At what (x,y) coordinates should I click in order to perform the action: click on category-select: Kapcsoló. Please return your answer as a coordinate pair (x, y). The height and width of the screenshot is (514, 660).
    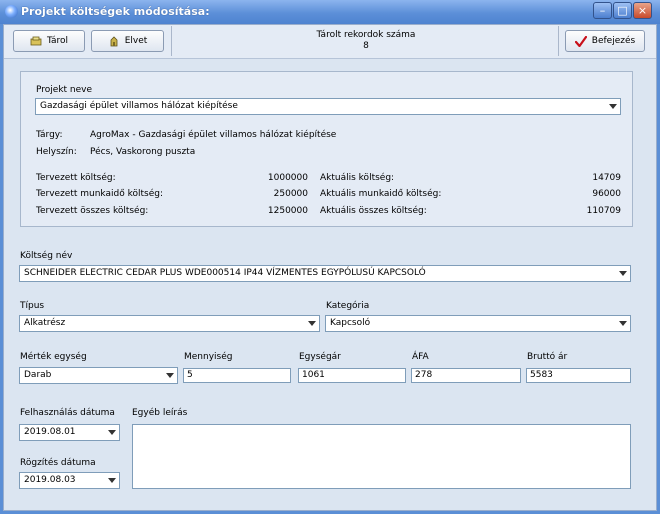
    Looking at the image, I should click on (478, 323).